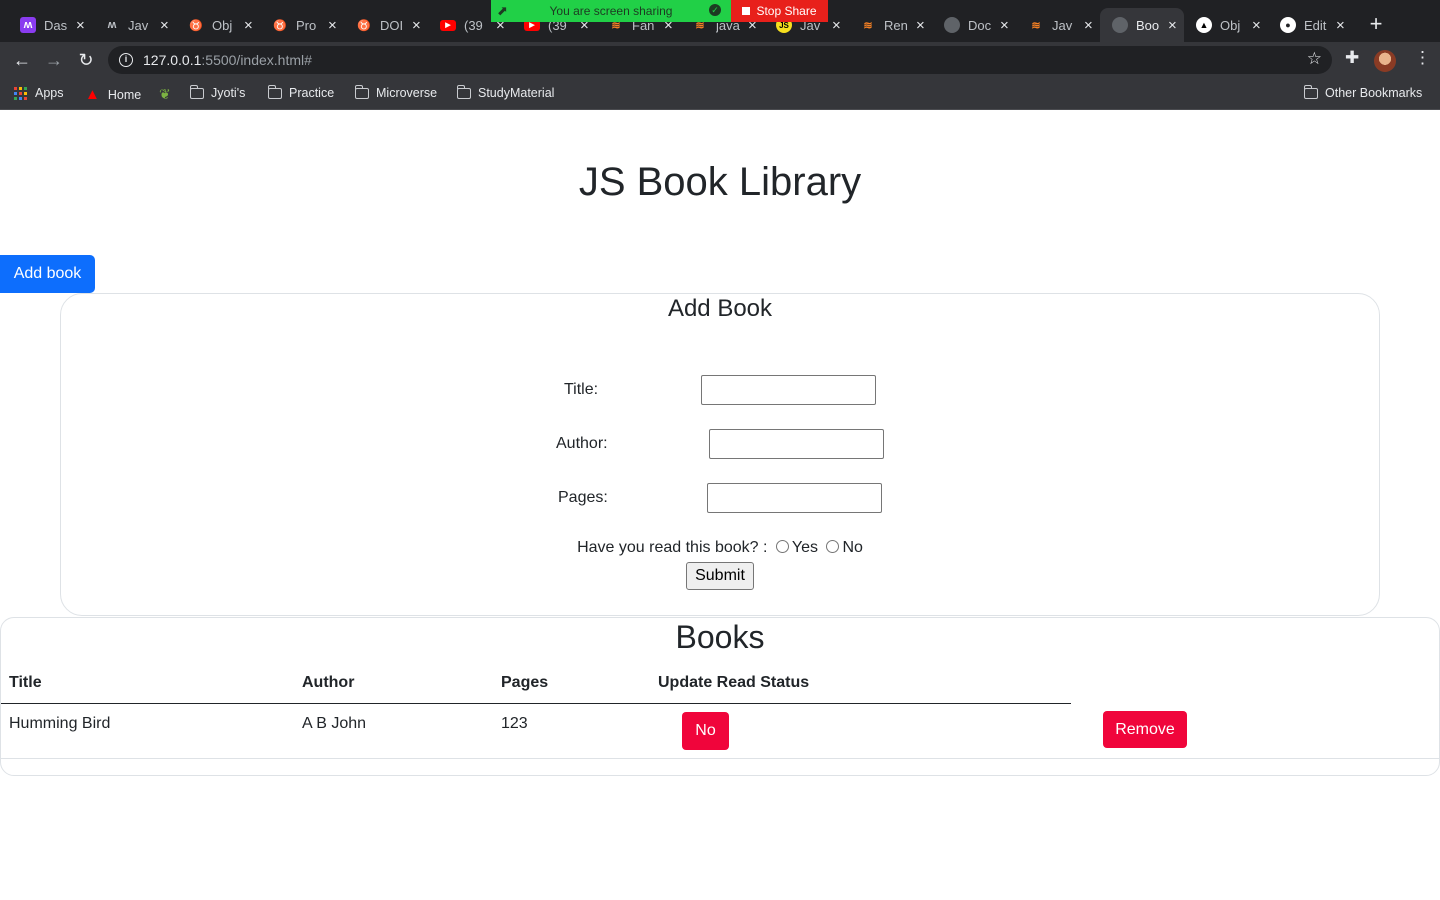 This screenshot has width=1440, height=900. Describe the element at coordinates (852, 547) in the screenshot. I see `read-no-label: No` at that location.